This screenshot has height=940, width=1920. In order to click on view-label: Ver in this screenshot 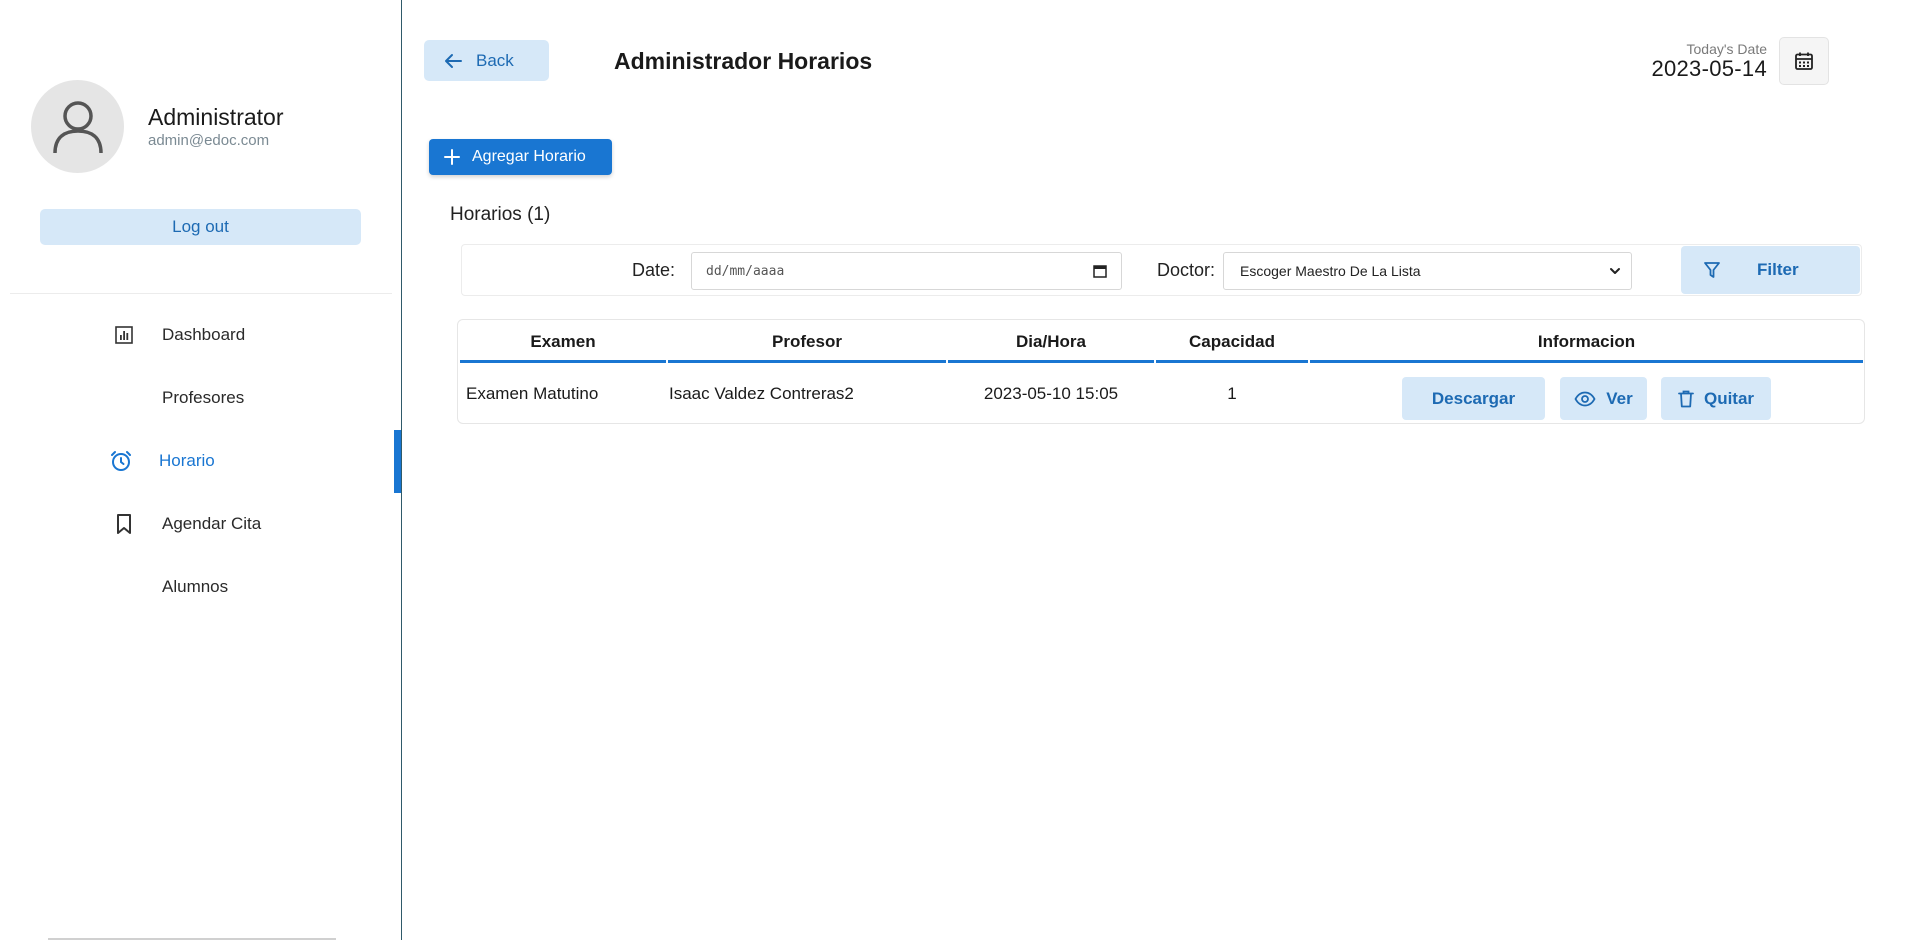, I will do `click(1619, 398)`.